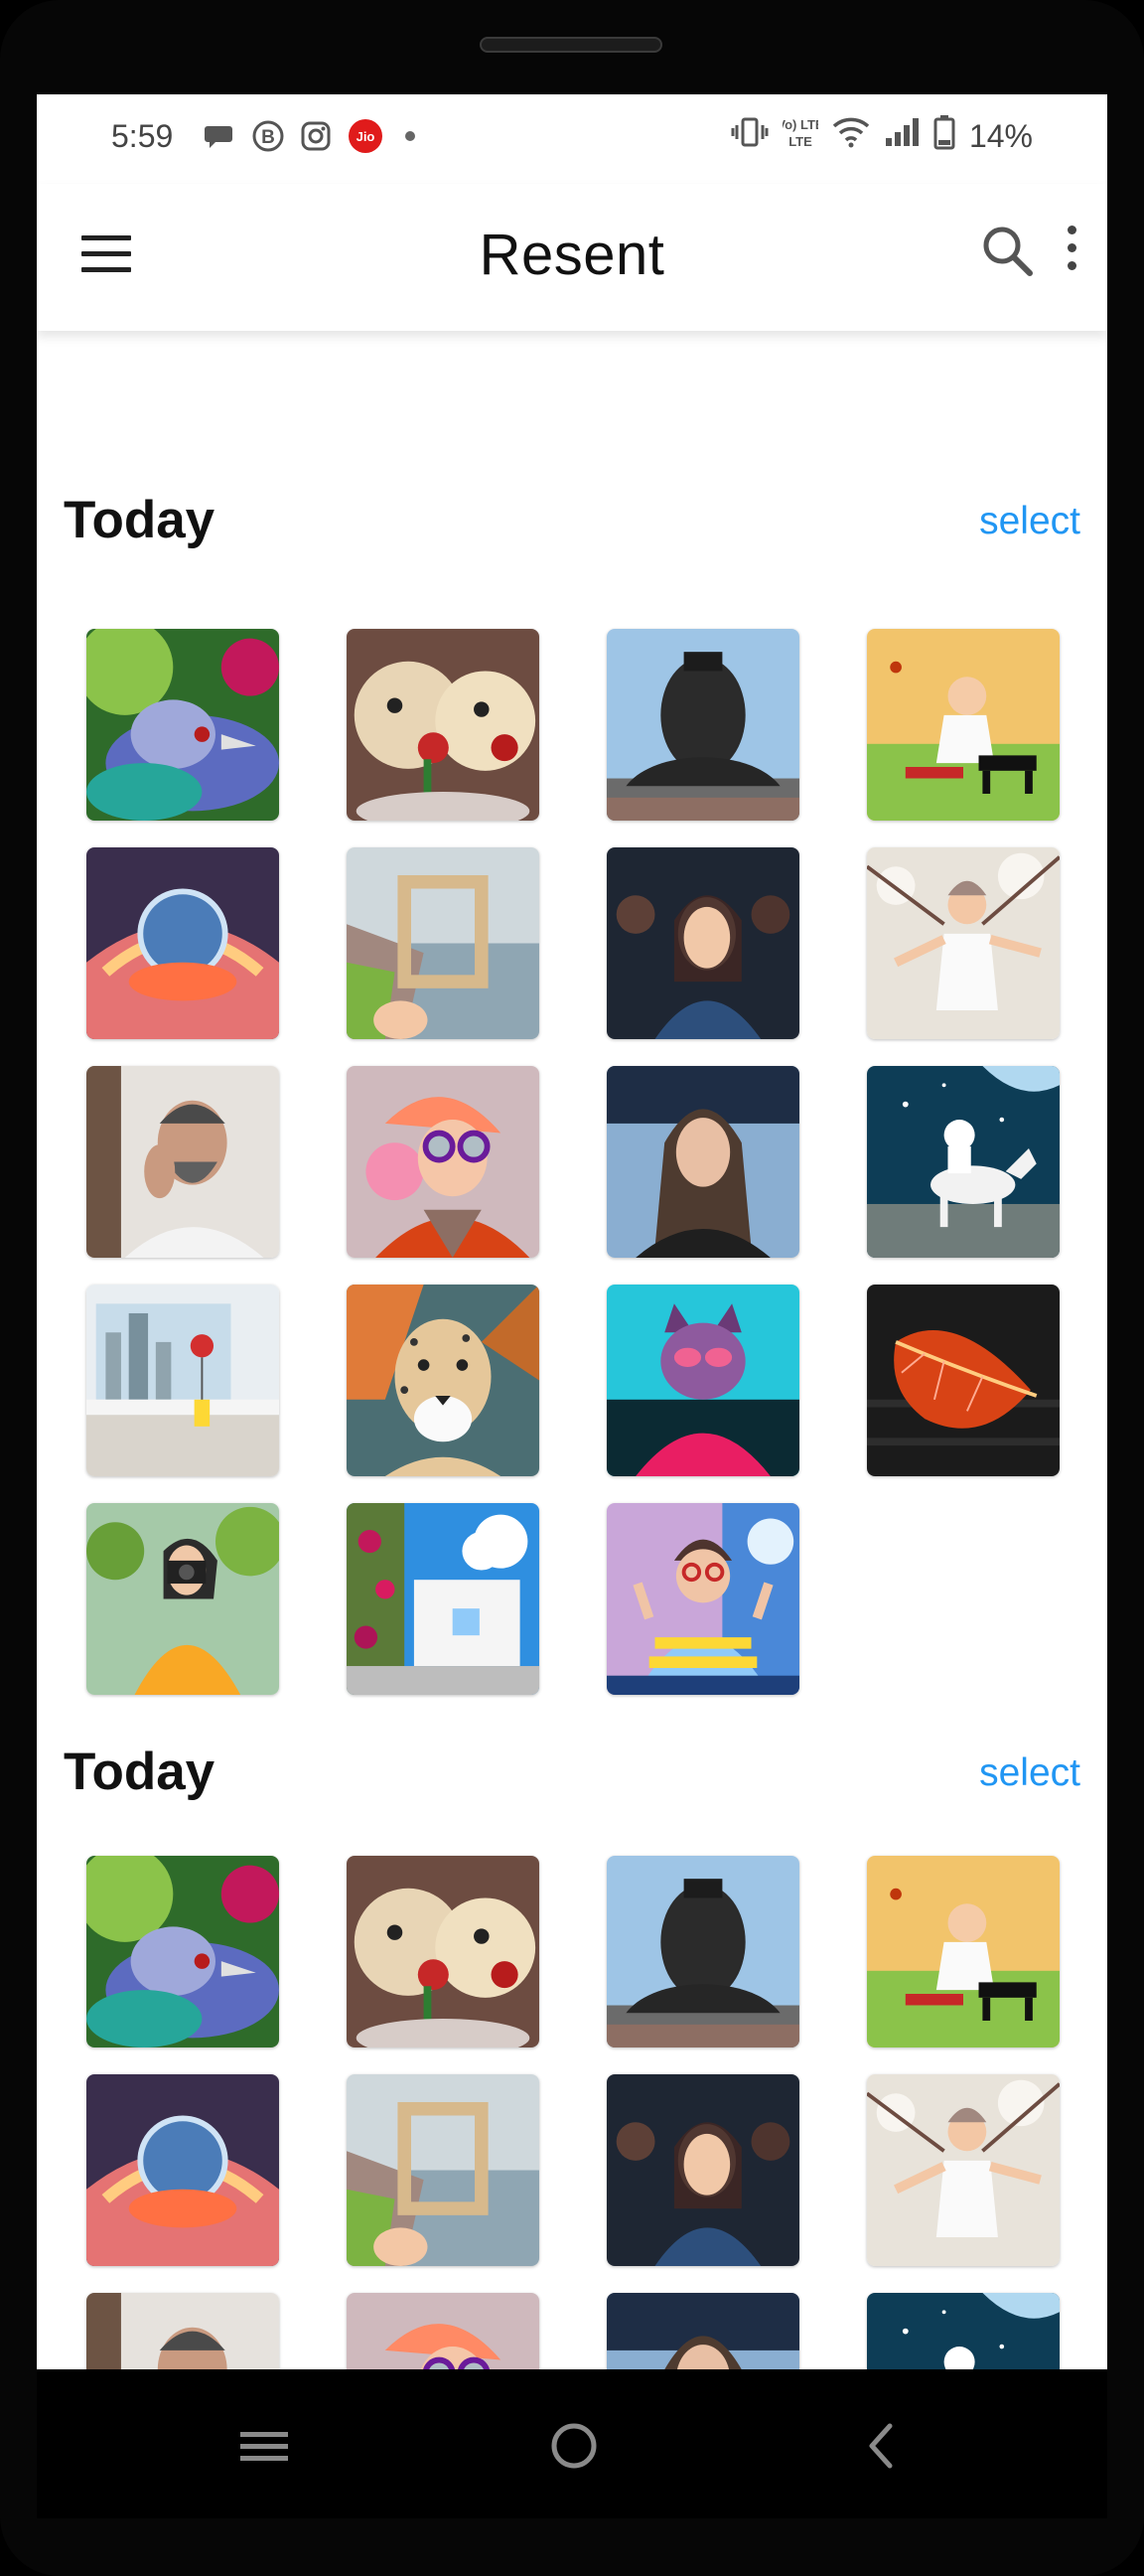 This screenshot has width=1144, height=2576. What do you see at coordinates (571, 45) in the screenshot?
I see `earpiece-speaker` at bounding box center [571, 45].